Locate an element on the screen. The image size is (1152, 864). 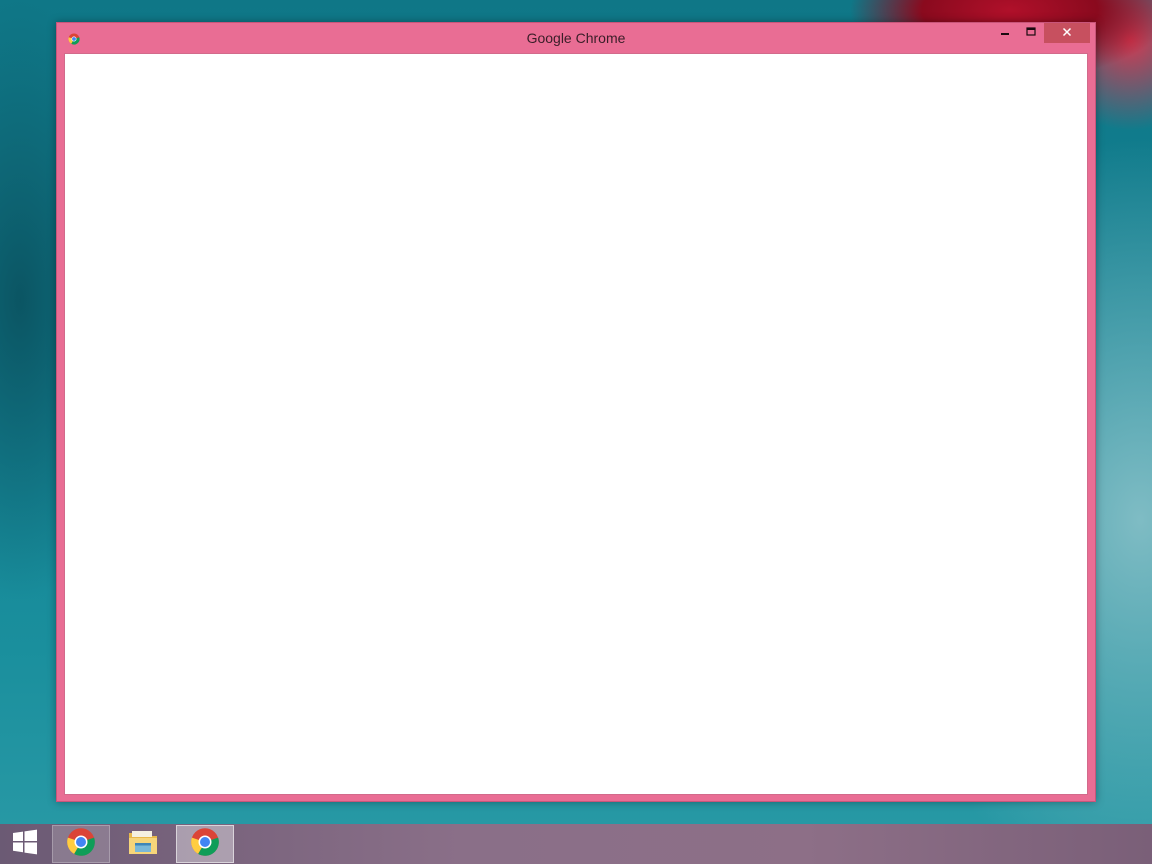
close-button is located at coordinates (1067, 33).